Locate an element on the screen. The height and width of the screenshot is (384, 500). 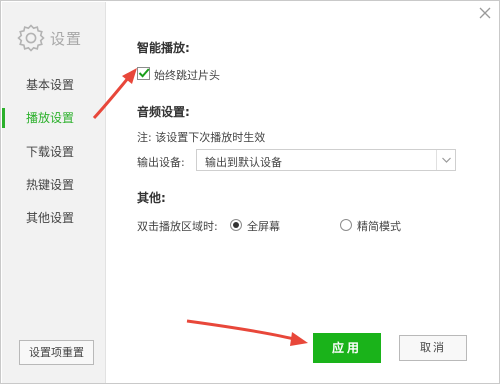
fullscreen-radio-label: 全屏幕 is located at coordinates (263, 226).